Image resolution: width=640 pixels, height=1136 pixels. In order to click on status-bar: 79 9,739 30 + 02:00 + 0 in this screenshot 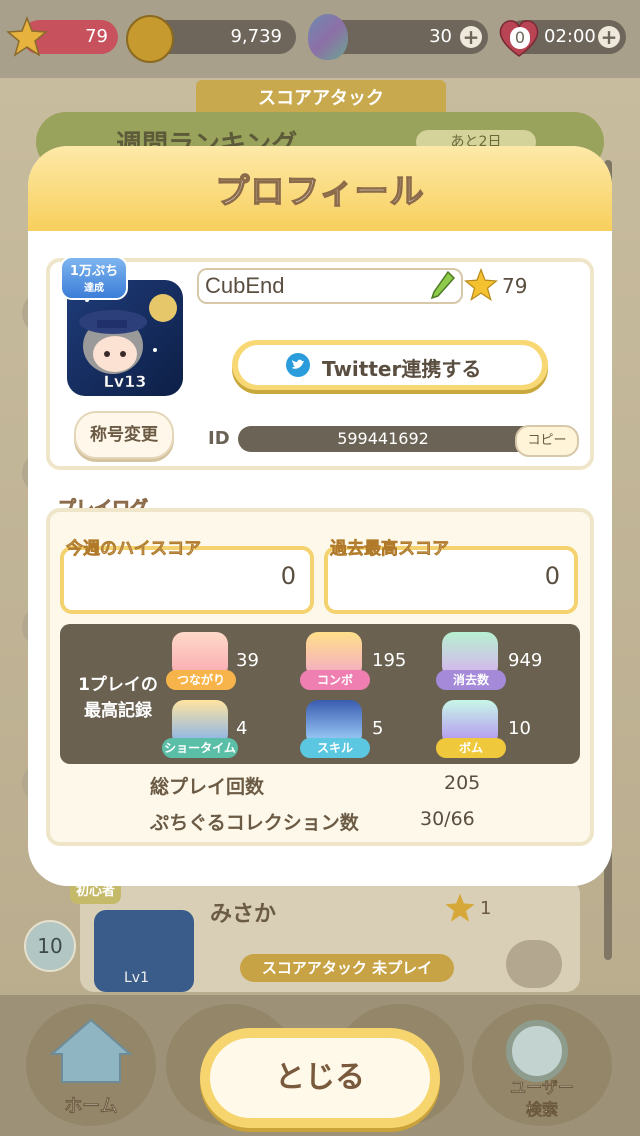, I will do `click(320, 39)`.